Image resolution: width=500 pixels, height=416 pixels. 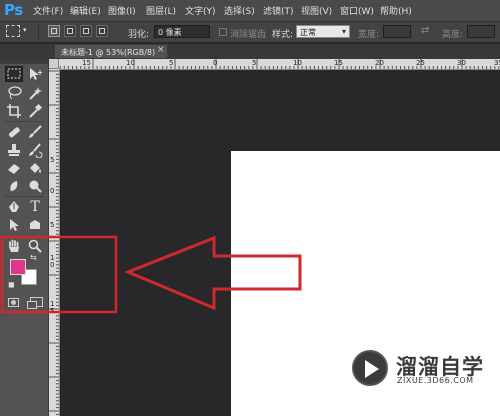 I want to click on style-select: 正常, so click(x=323, y=31).